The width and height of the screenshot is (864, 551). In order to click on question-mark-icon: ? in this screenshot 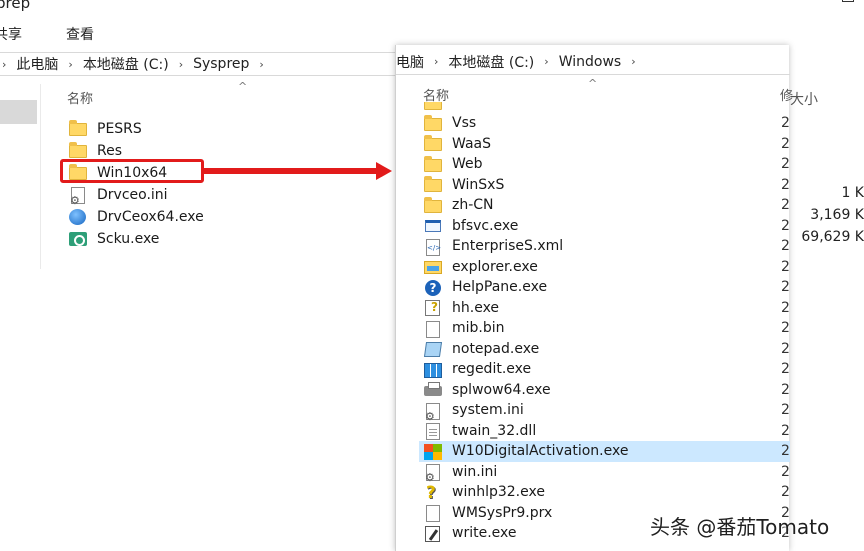, I will do `click(431, 492)`.